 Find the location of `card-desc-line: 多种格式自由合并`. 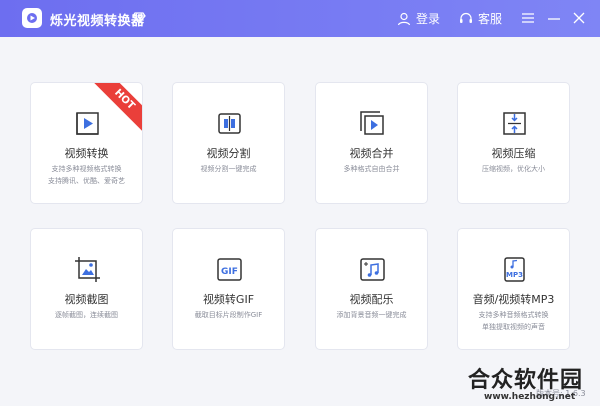

card-desc-line: 多种格式自由合并 is located at coordinates (371, 169).